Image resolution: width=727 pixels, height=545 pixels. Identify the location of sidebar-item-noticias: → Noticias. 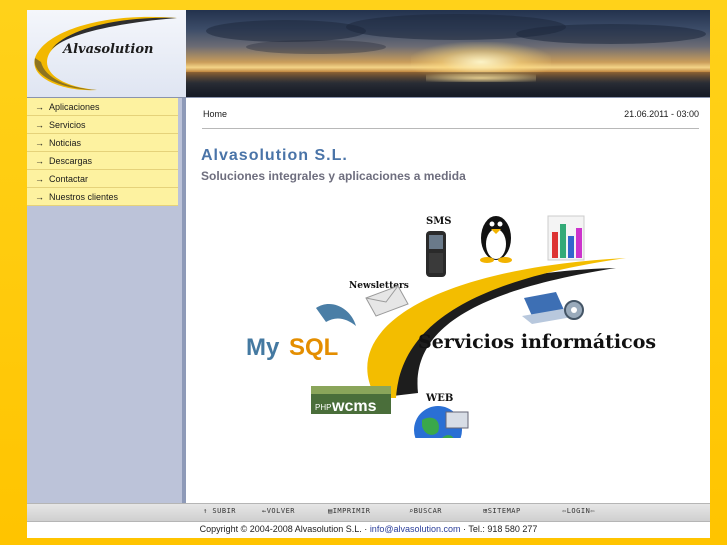
(102, 143).